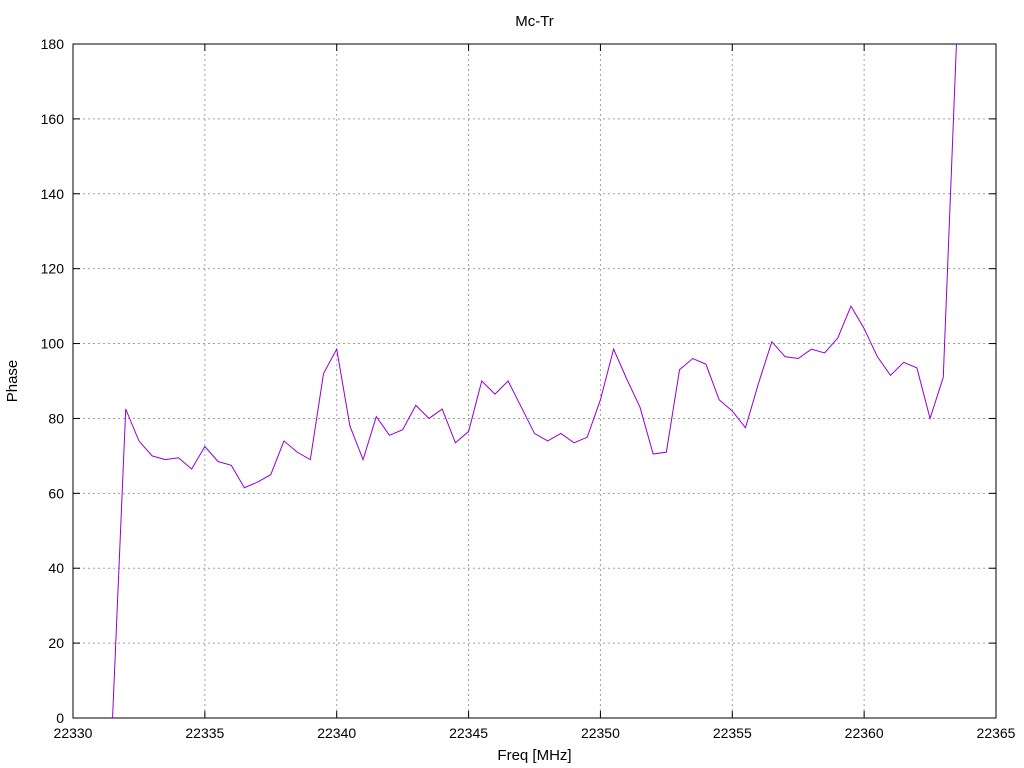 This screenshot has height=768, width=1024. I want to click on x-tick-label: 22340, so click(336, 733).